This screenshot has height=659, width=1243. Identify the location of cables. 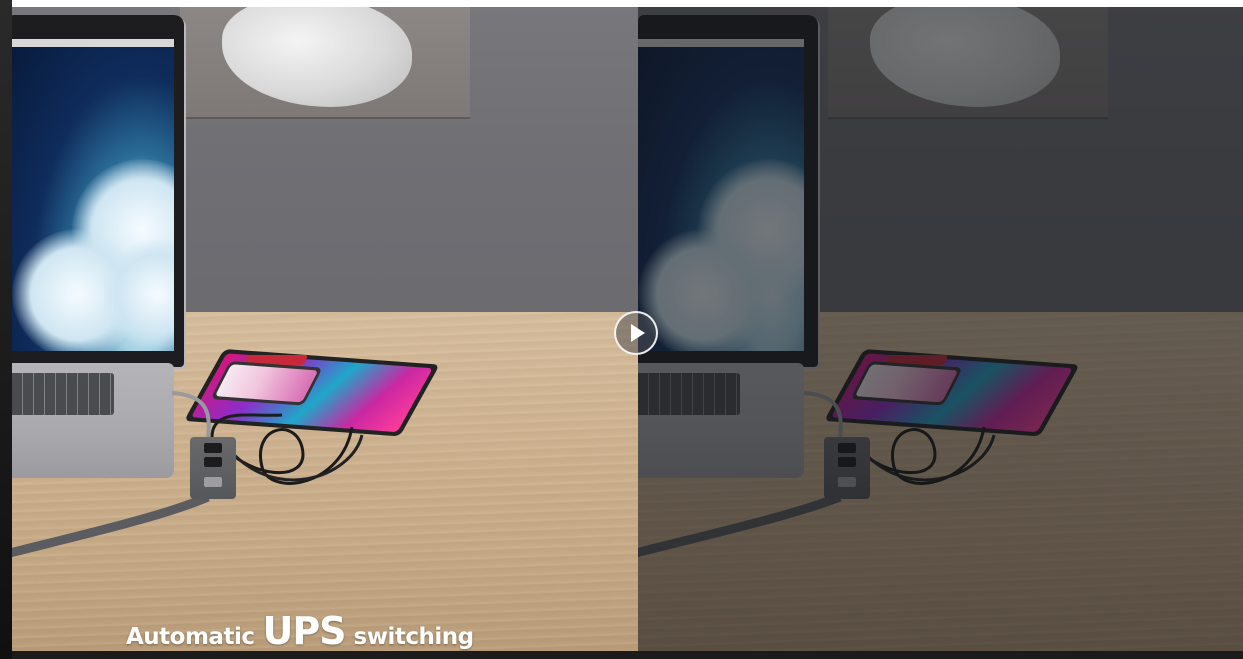
(188, 474).